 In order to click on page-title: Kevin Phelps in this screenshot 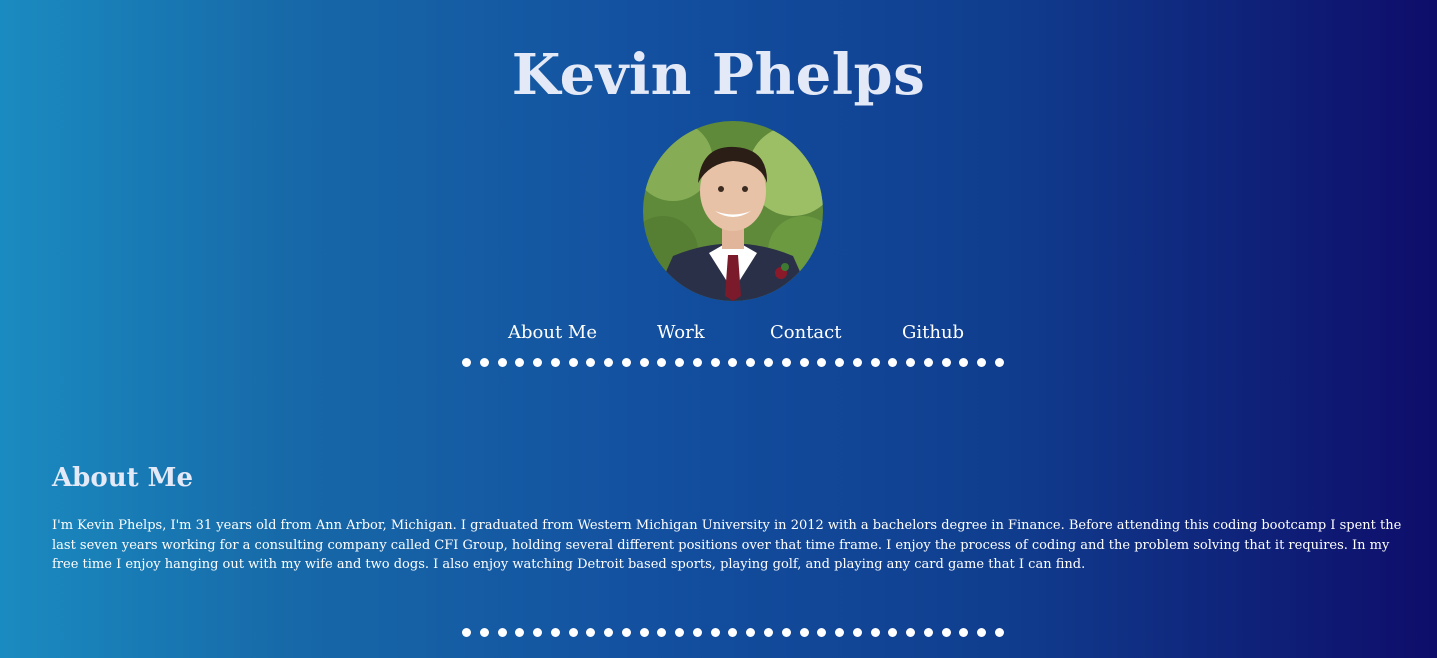, I will do `click(718, 75)`.